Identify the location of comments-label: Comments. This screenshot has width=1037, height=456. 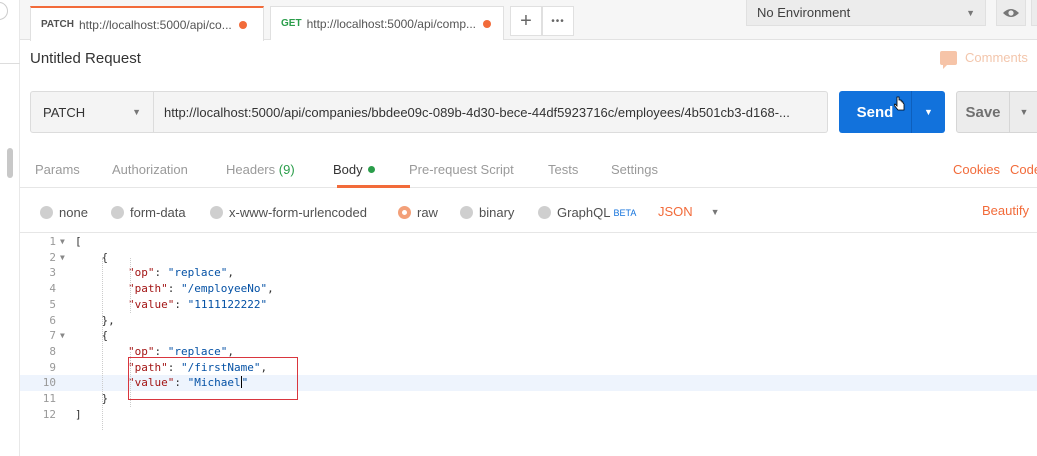
(996, 57).